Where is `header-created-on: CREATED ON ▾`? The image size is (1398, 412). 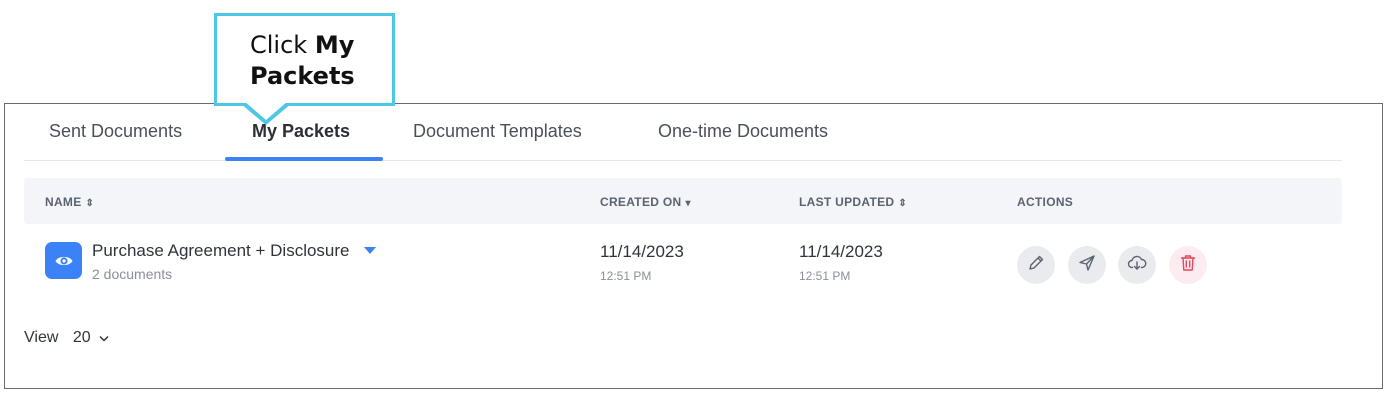
header-created-on: CREATED ON ▾ is located at coordinates (645, 202).